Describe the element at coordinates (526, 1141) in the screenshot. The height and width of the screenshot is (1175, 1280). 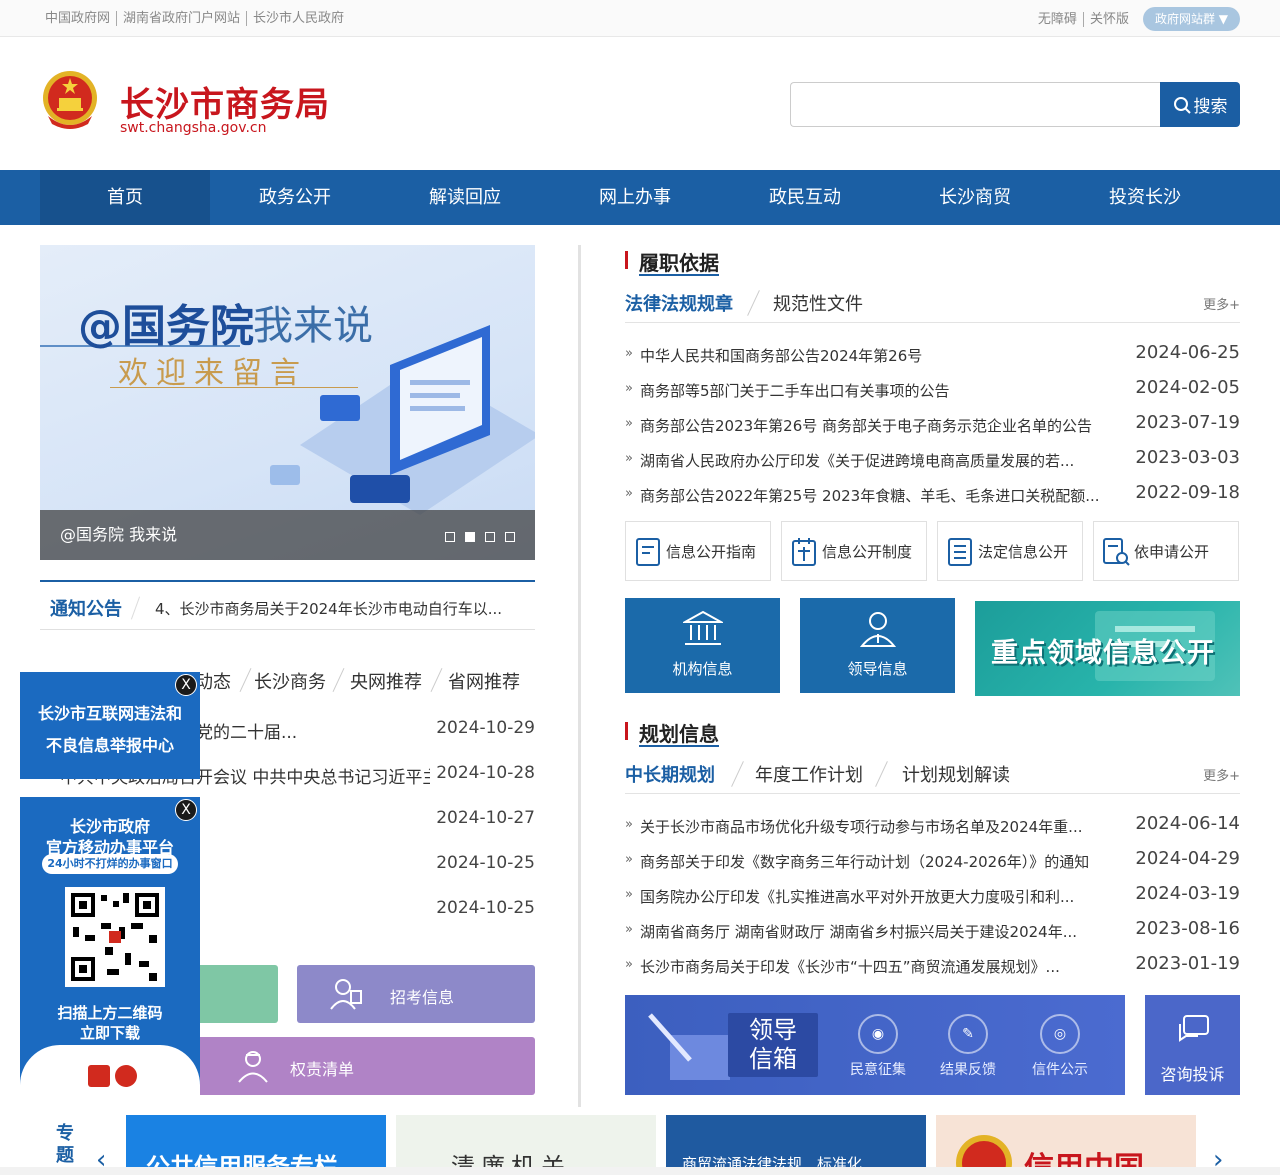
I see `topic-card-clean-agency: 清廉机关` at that location.